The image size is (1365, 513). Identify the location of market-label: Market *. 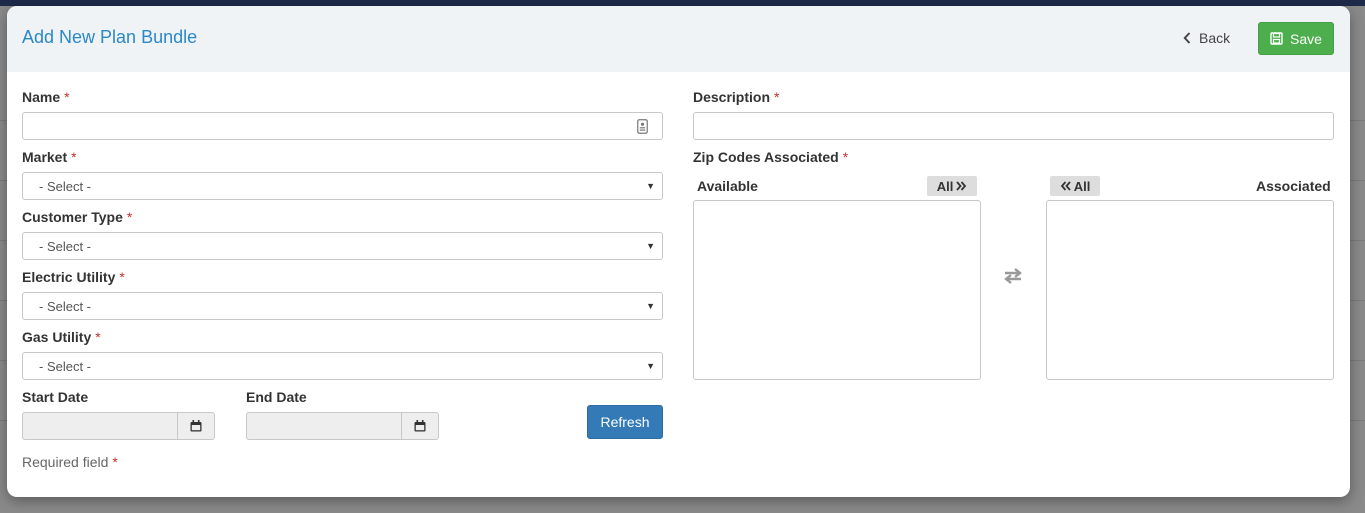
(49, 157).